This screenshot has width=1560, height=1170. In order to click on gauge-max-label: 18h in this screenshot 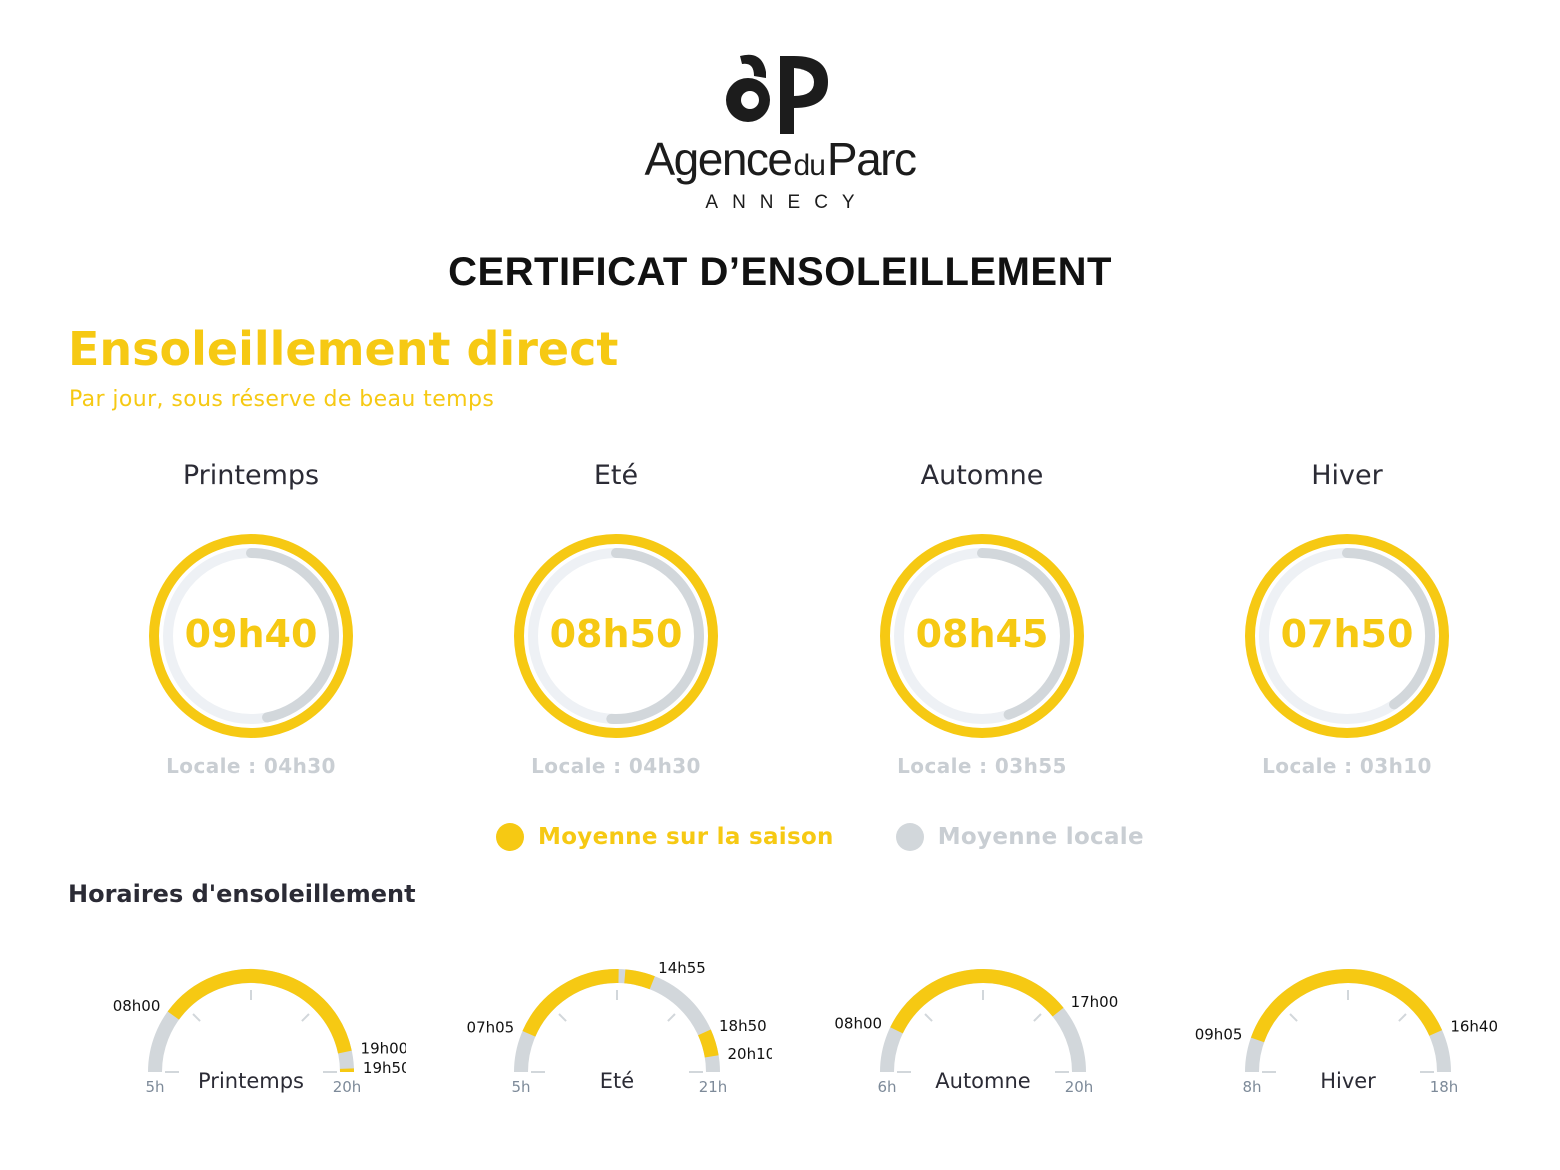, I will do `click(1444, 1087)`.